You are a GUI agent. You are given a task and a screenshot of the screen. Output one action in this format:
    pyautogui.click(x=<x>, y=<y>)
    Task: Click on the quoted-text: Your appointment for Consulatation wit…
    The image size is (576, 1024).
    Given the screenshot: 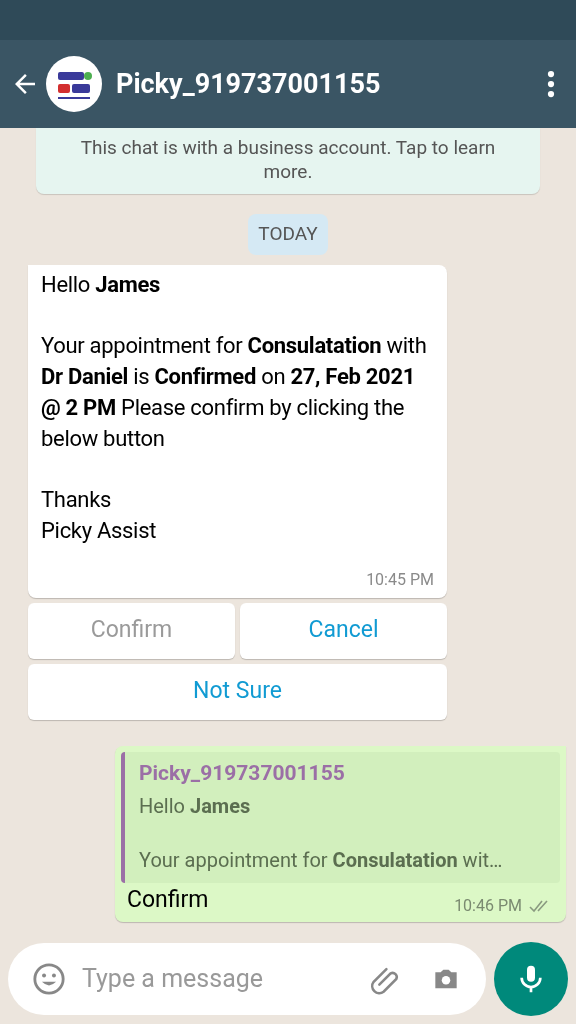 What is the action you would take?
    pyautogui.click(x=321, y=860)
    